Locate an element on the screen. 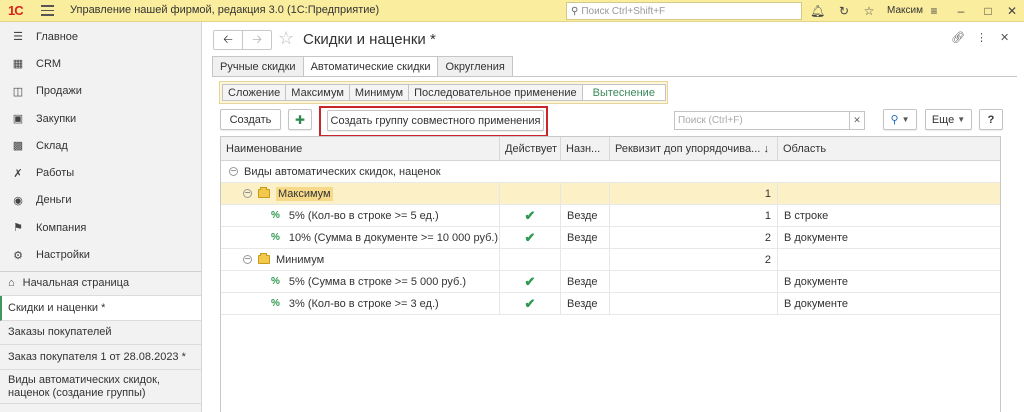 The image size is (1024, 412). clear-icon: ✕ is located at coordinates (856, 120).